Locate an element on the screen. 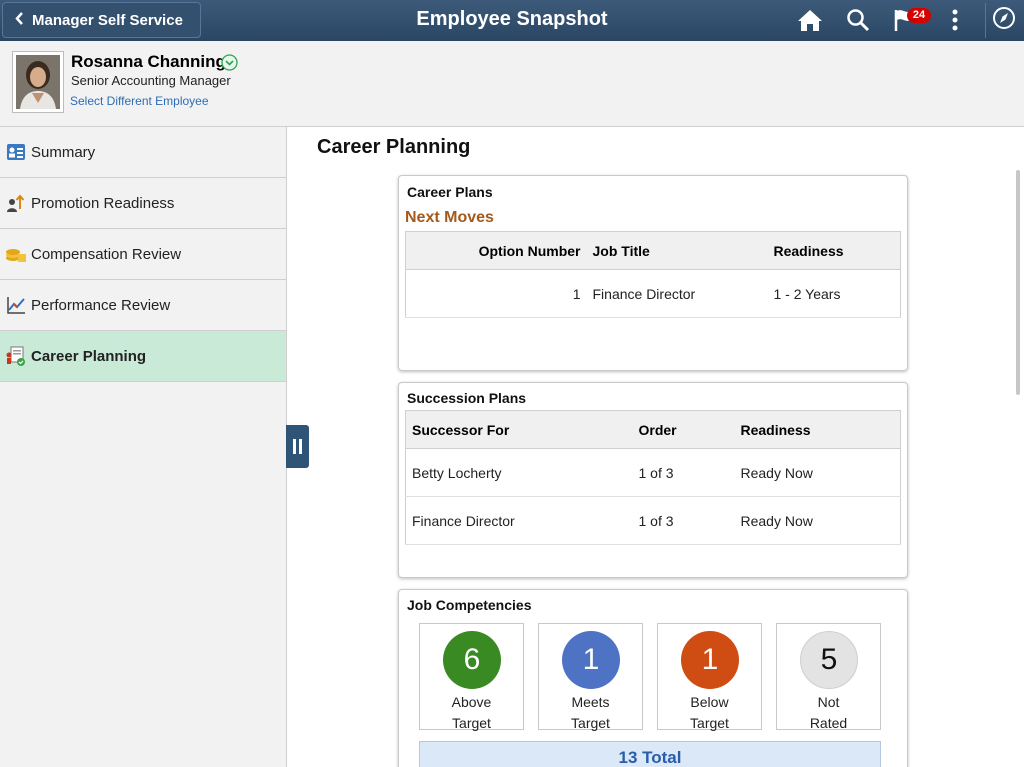 The width and height of the screenshot is (1024, 767). tile-not-rated: 5 Not Rated is located at coordinates (828, 677).